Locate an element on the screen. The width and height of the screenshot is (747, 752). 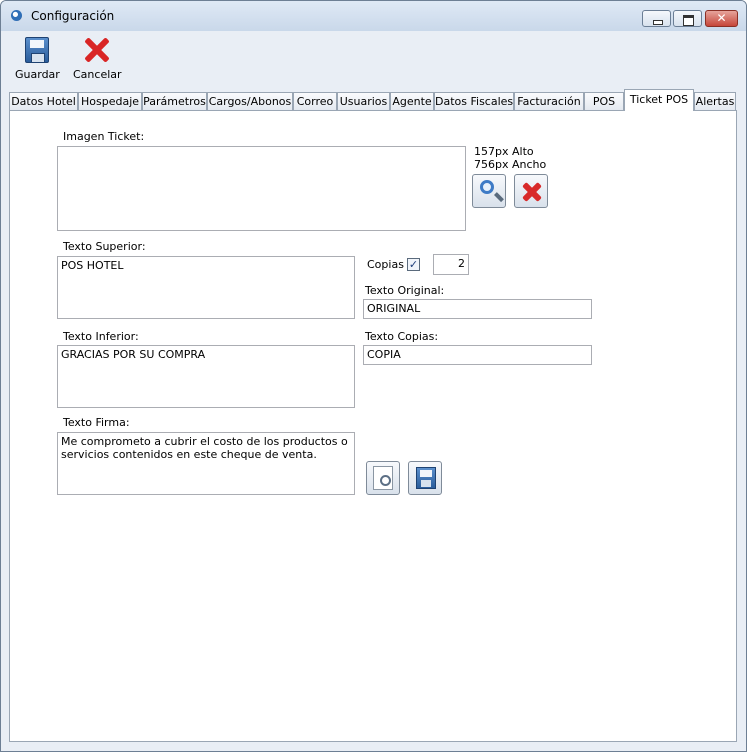
minimize-button is located at coordinates (656, 18).